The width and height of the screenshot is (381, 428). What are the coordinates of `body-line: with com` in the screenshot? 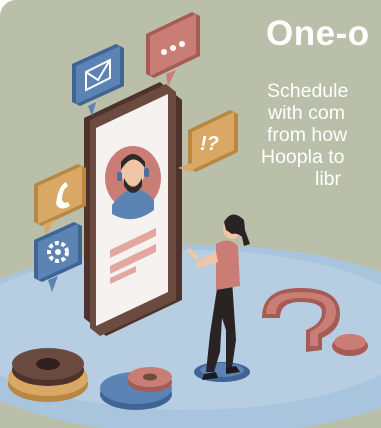 It's located at (306, 113).